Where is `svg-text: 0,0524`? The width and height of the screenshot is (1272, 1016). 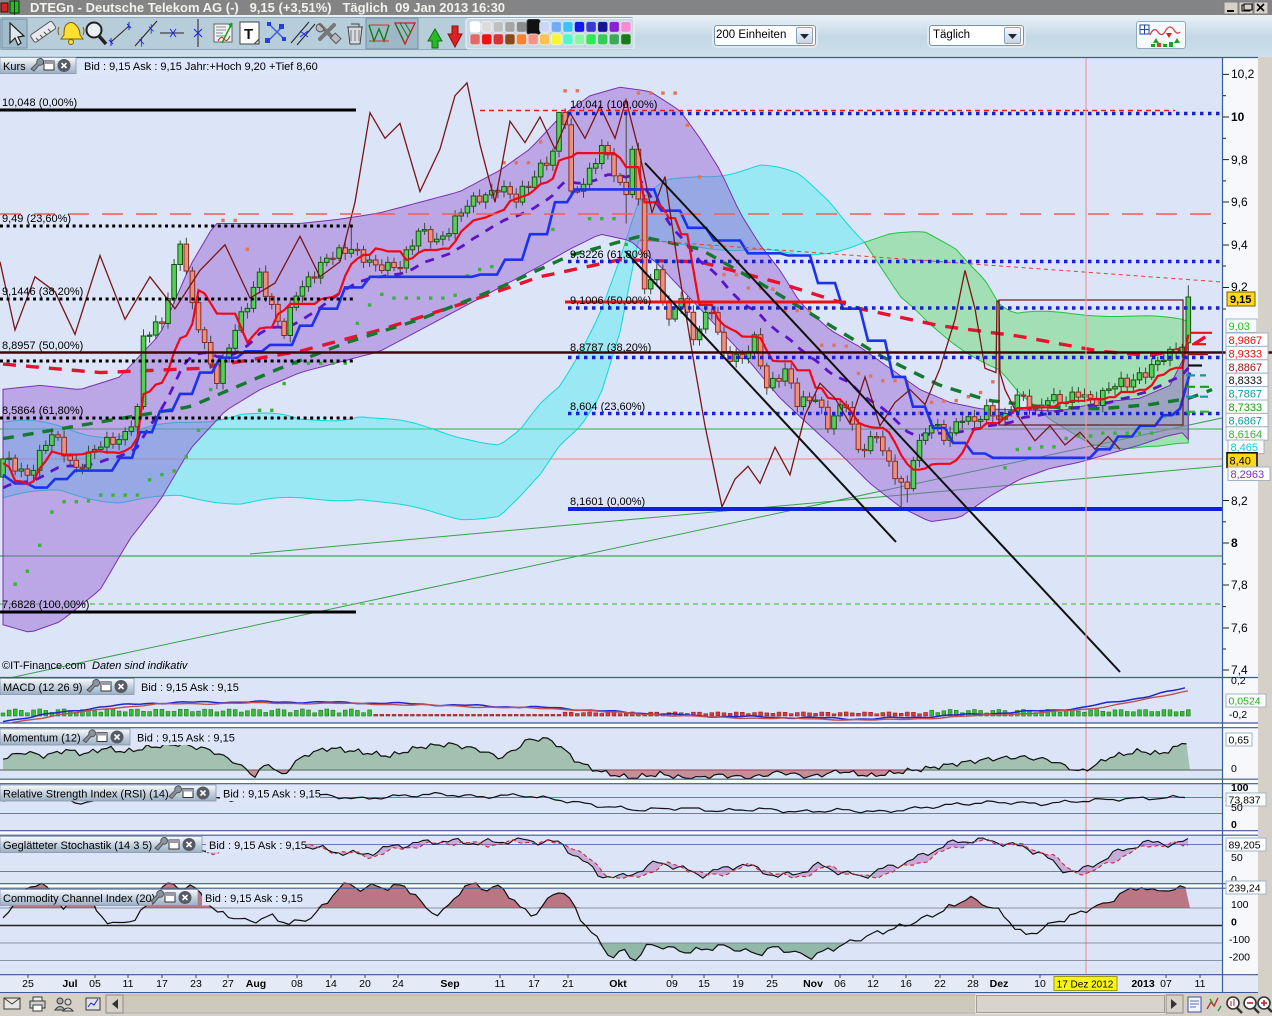 svg-text: 0,0524 is located at coordinates (1245, 702).